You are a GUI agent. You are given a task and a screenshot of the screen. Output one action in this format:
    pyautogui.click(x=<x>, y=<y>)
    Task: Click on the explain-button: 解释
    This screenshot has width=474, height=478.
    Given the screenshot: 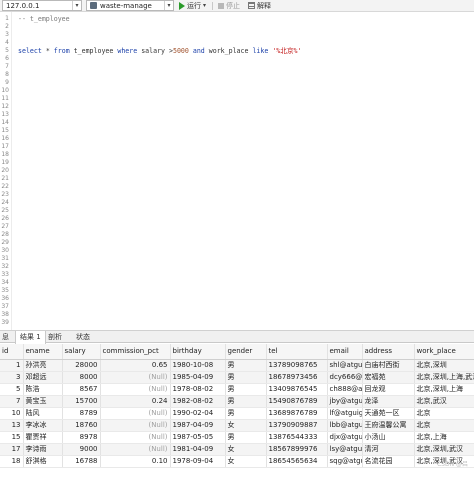 What is the action you would take?
    pyautogui.click(x=259, y=5)
    